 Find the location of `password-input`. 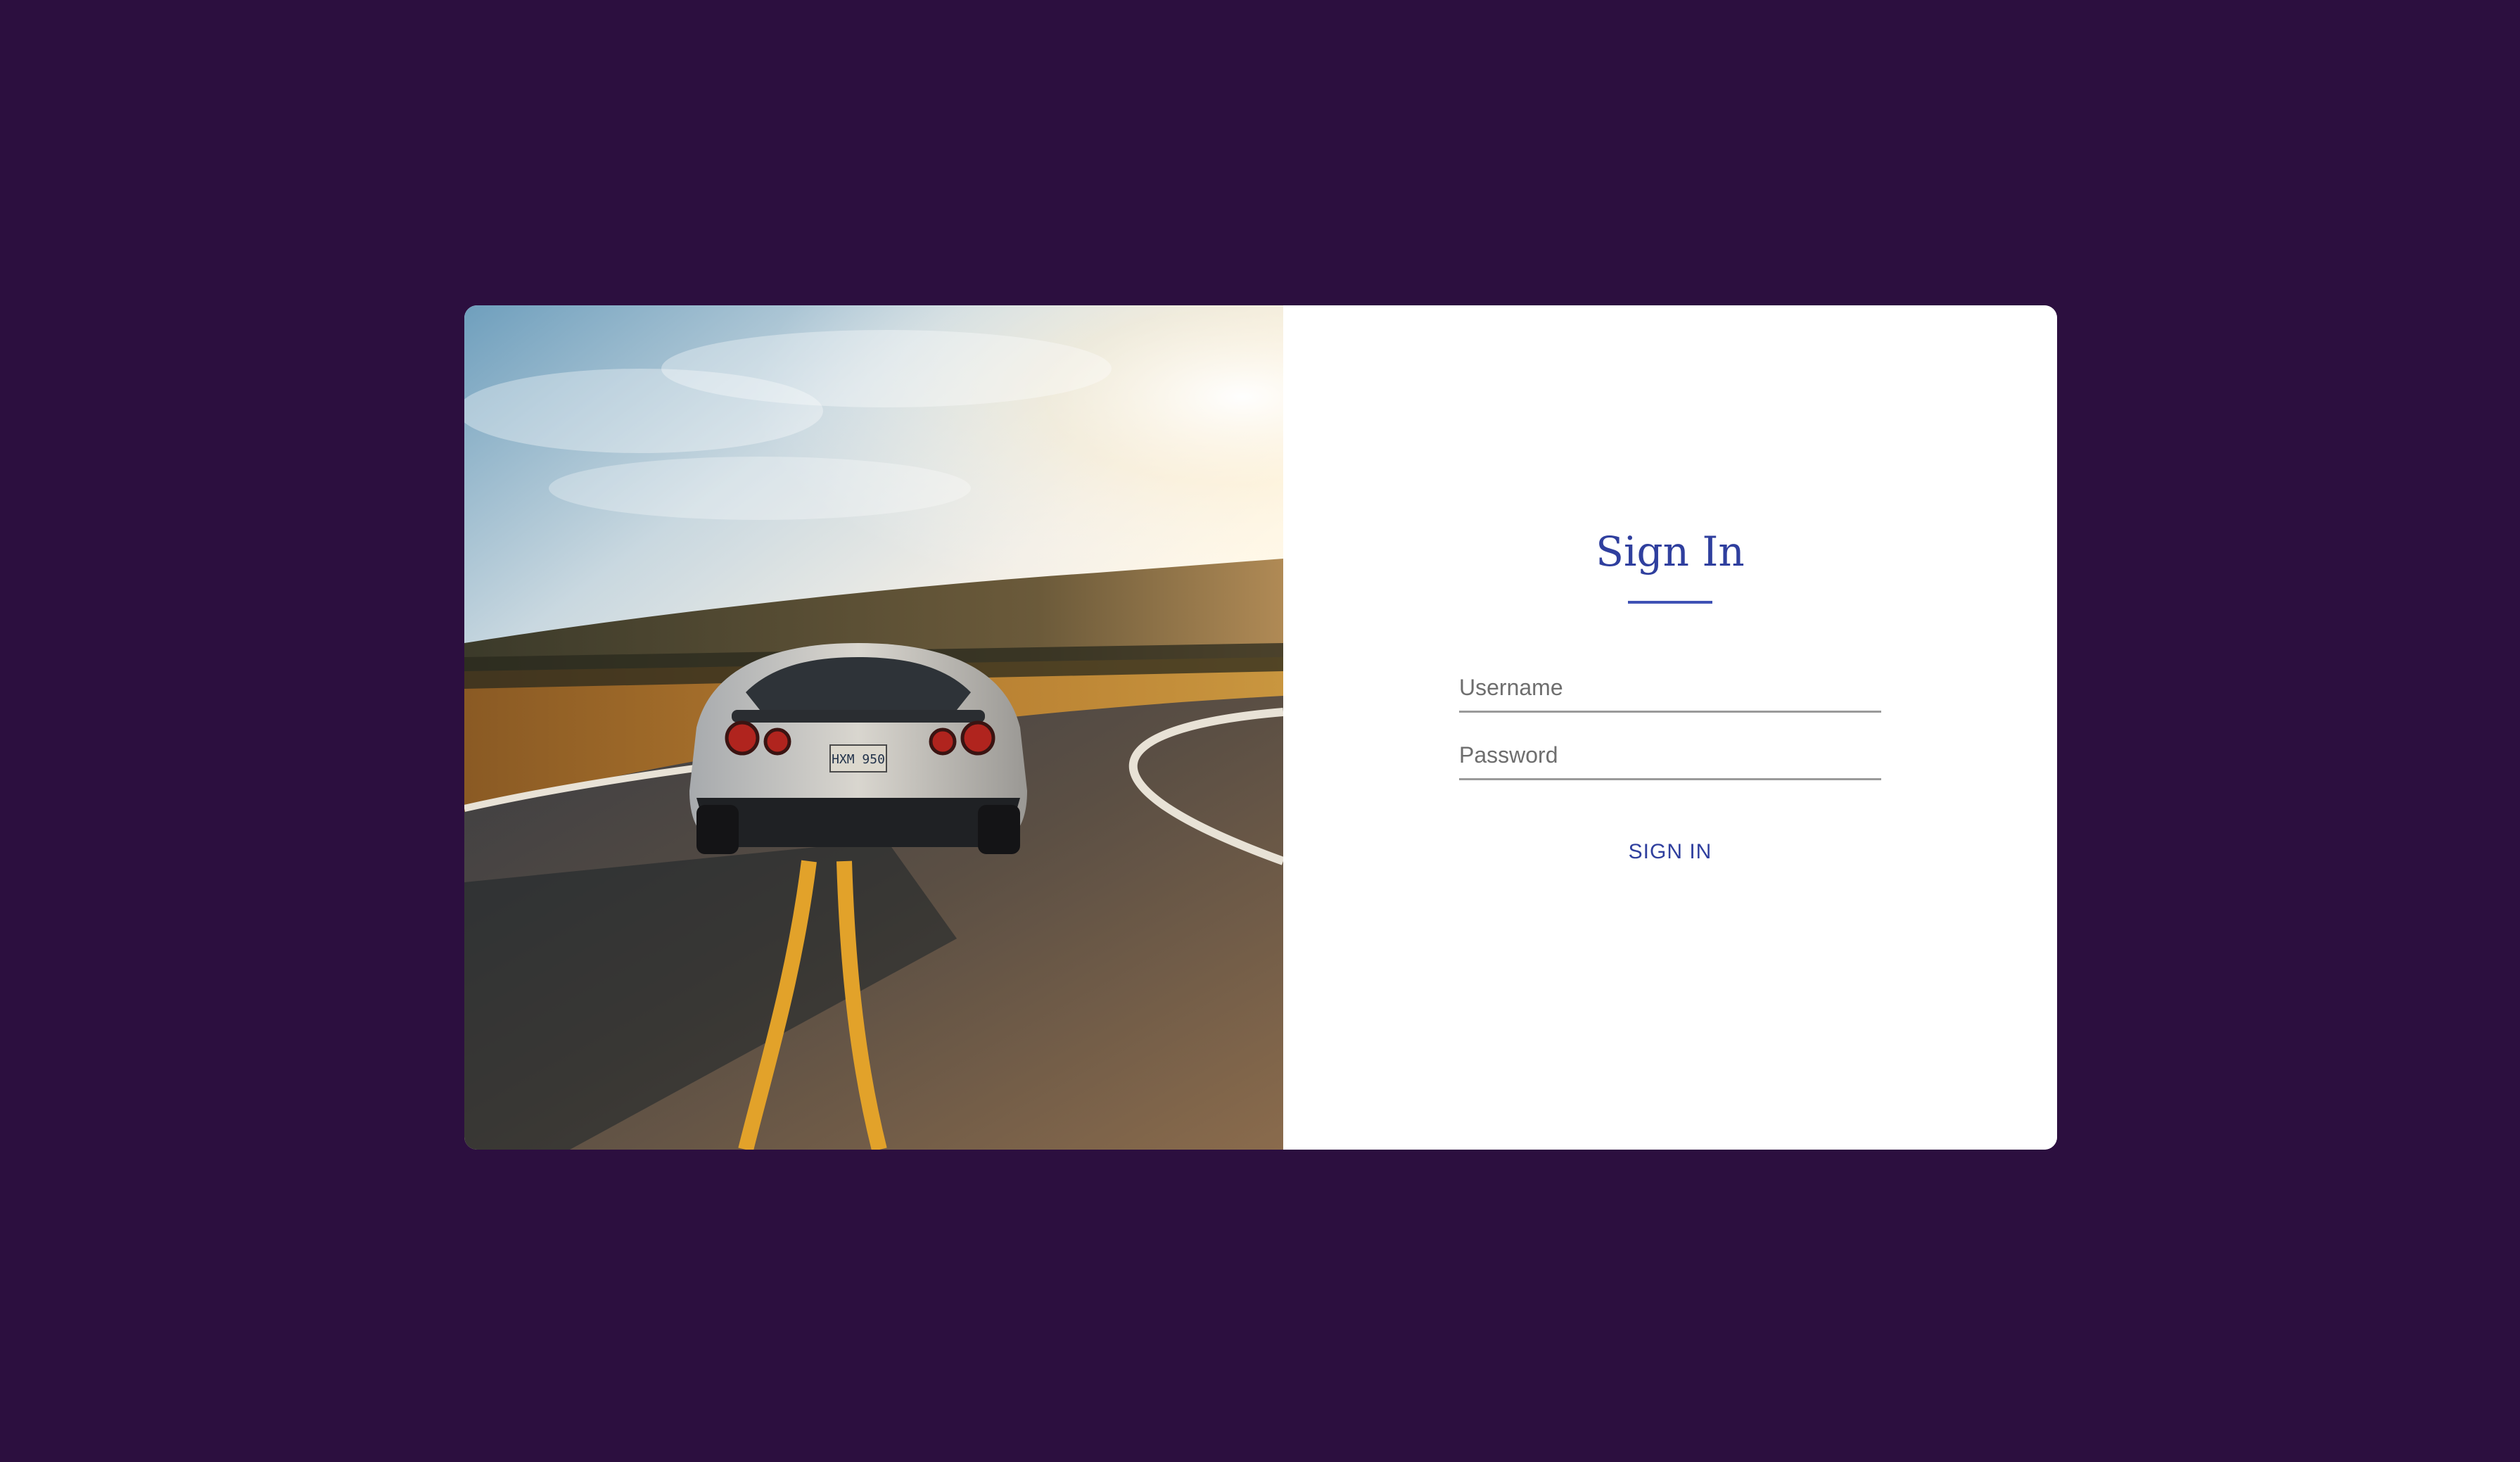

password-input is located at coordinates (1670, 758).